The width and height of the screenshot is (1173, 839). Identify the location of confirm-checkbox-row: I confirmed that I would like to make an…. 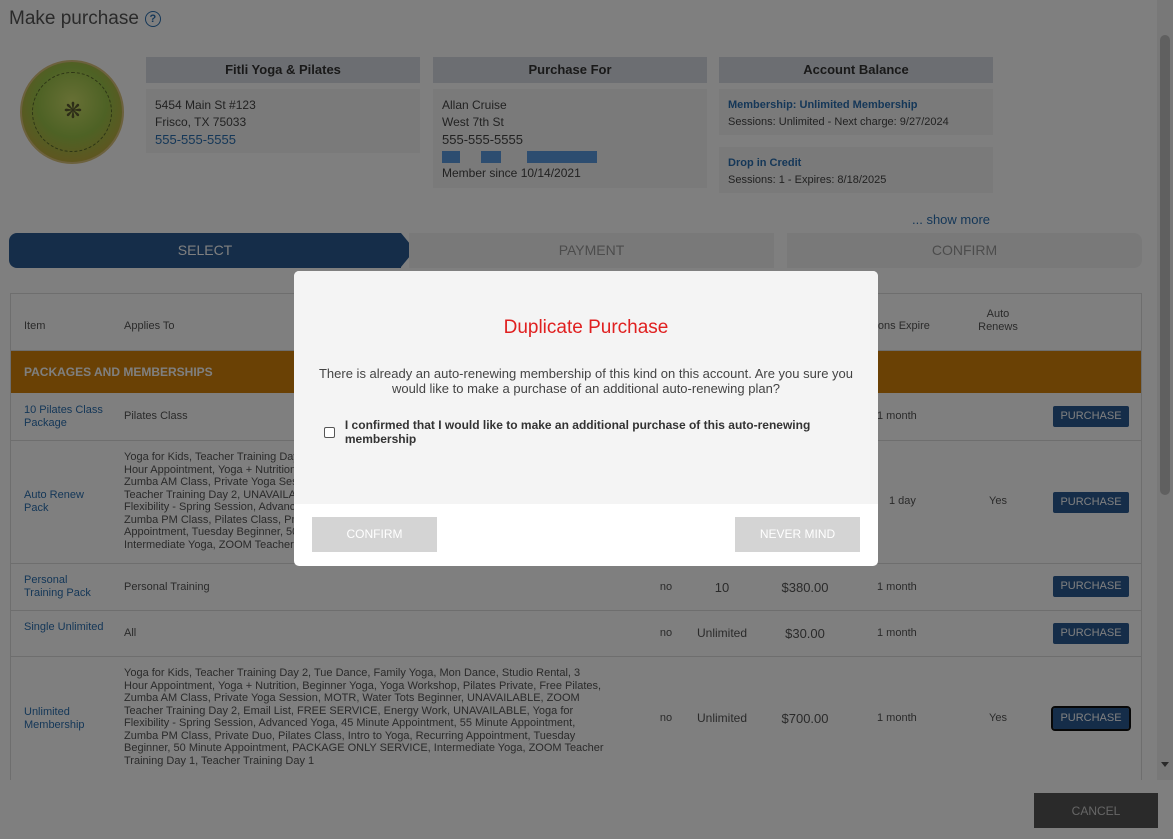
(601, 432).